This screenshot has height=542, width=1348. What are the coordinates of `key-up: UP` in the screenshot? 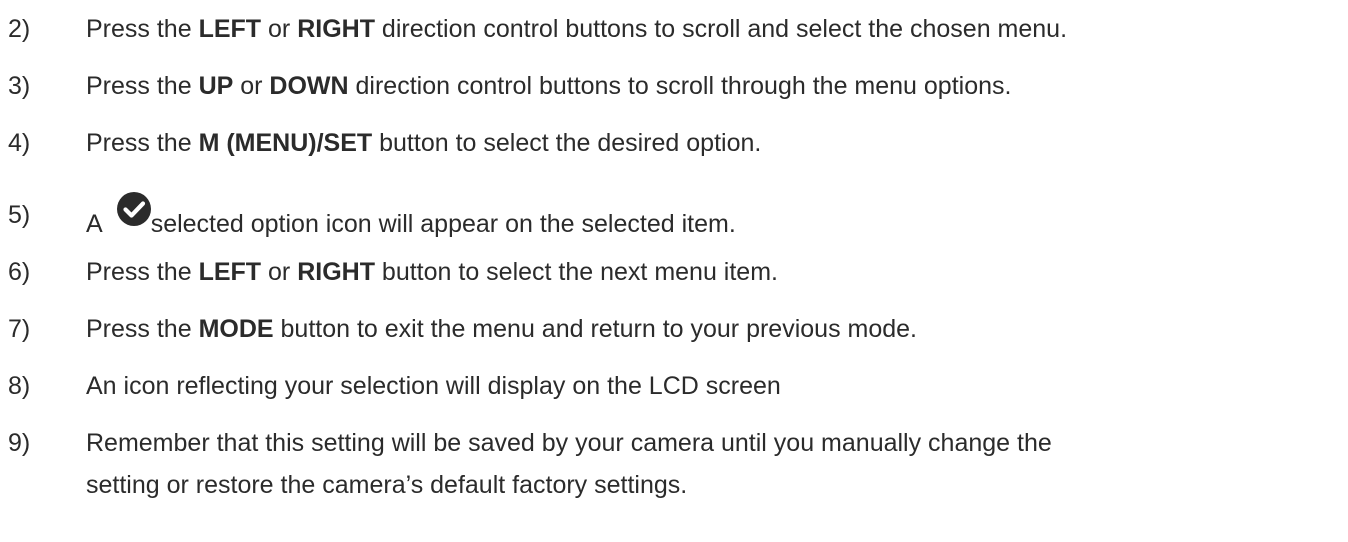 It's located at (216, 86).